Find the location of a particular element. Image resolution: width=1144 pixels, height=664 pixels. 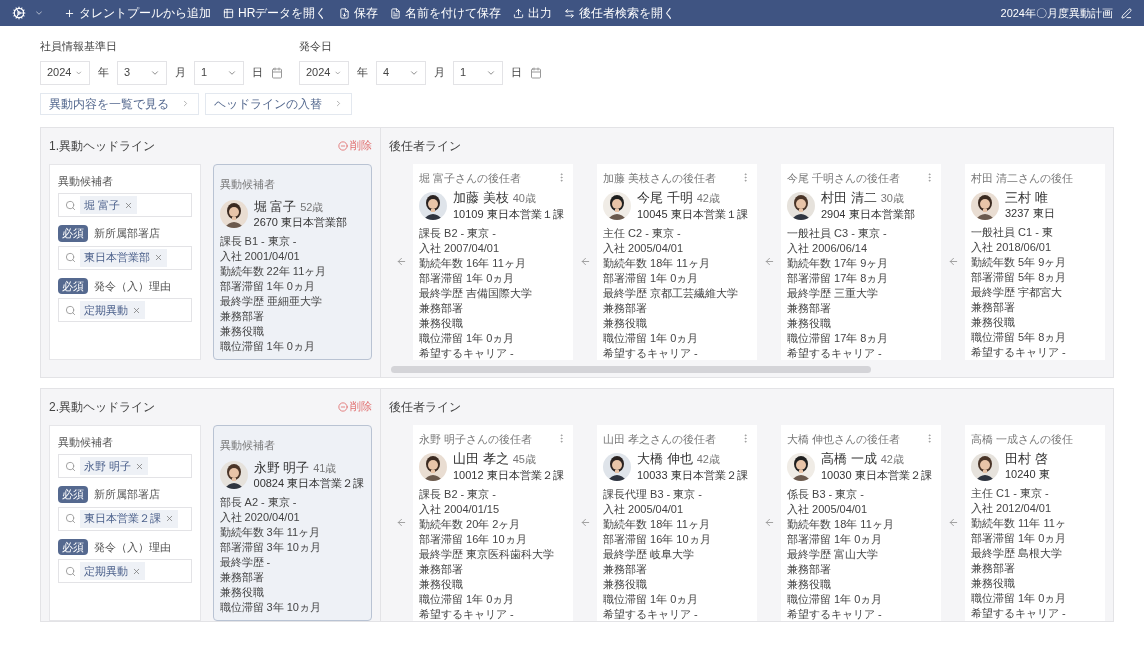

scrollbar is located at coordinates (631, 369).